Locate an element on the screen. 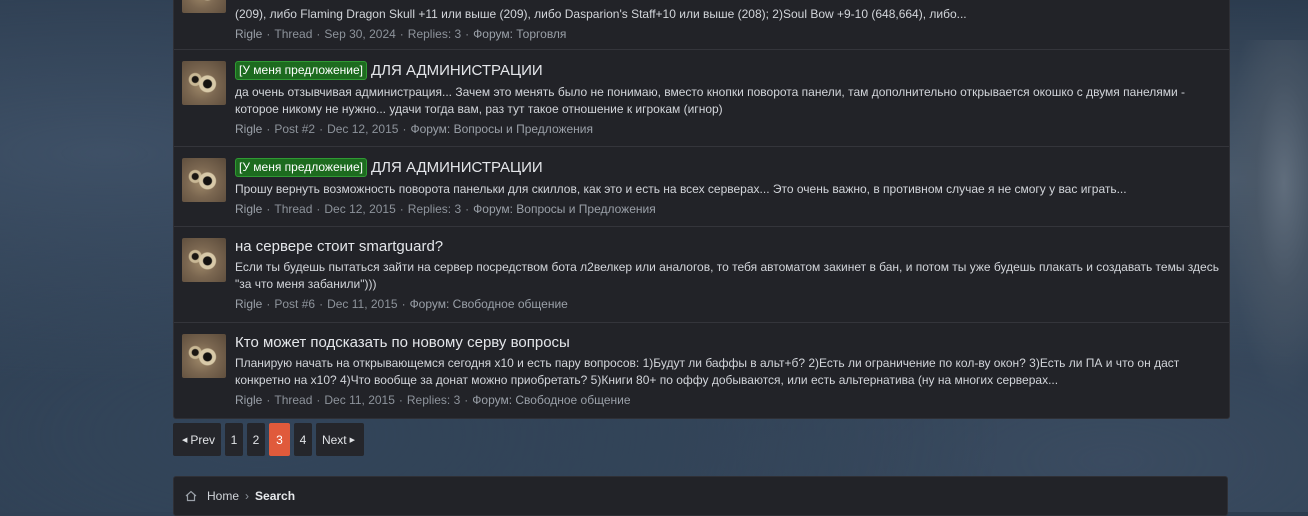 Image resolution: width=1308 pixels, height=516 pixels. pagination-page-1: 1 is located at coordinates (234, 439).